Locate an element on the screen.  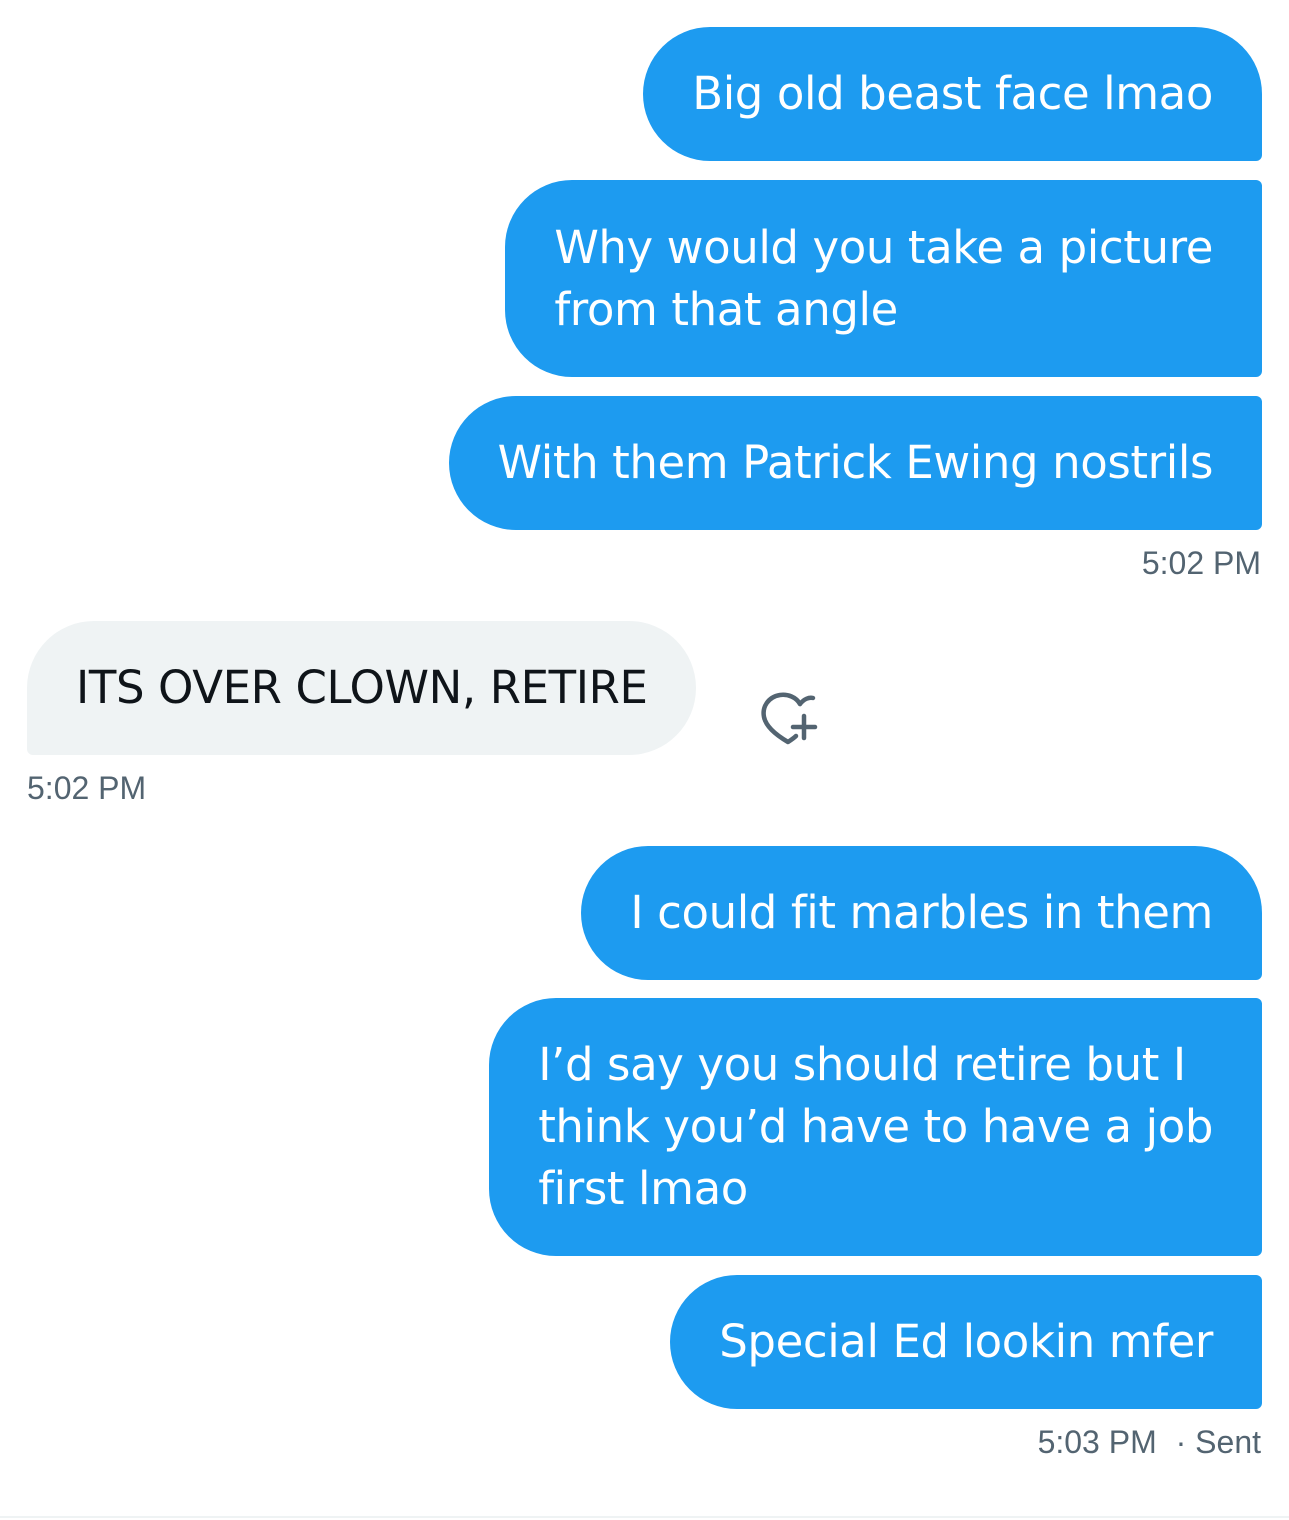
message-text: ITS OVER CLOWN, RETIRE is located at coordinates (362, 687).